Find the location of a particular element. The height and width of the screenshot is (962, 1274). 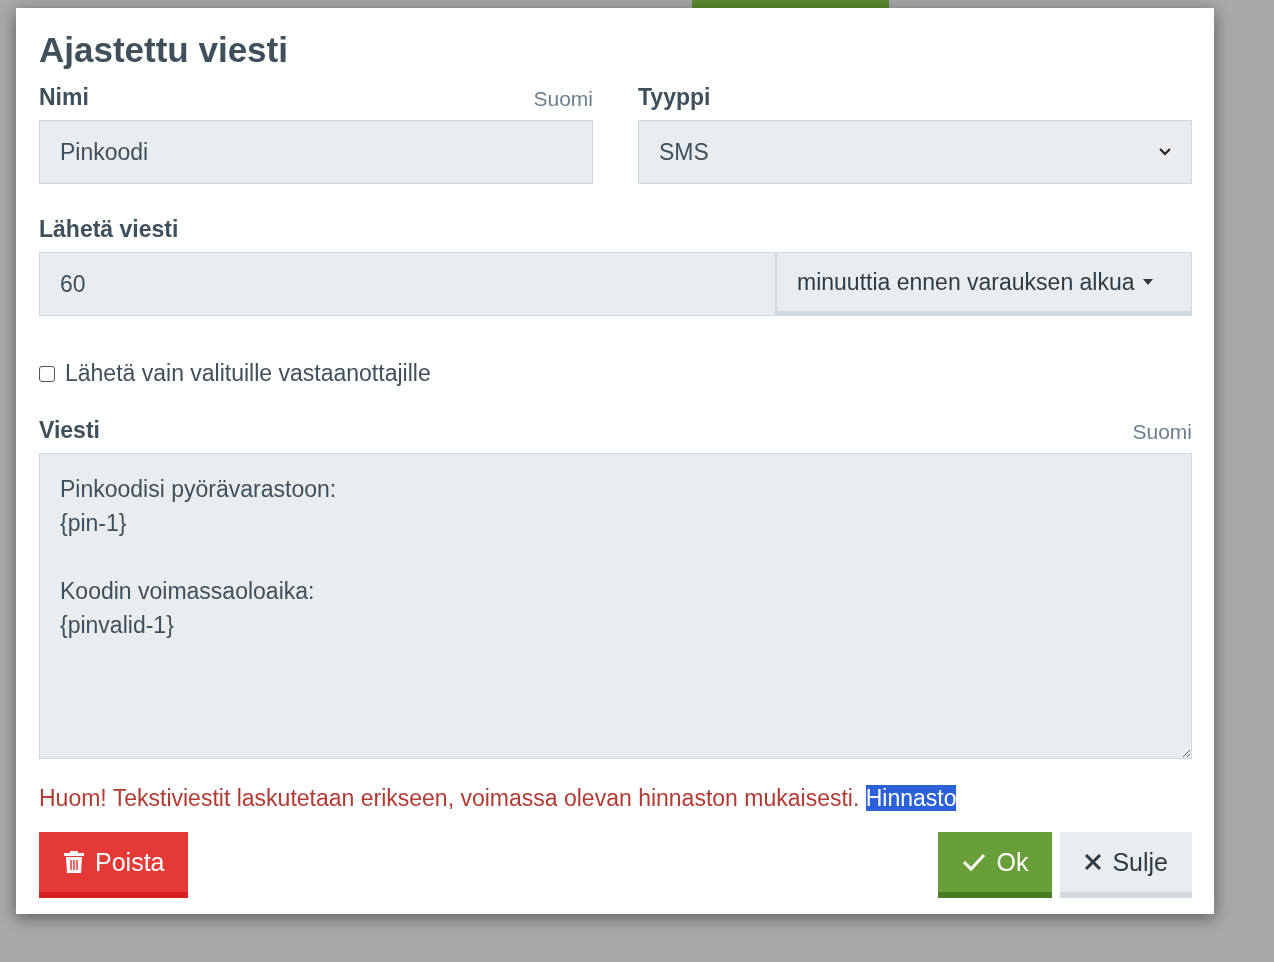

minutes-input: 60 is located at coordinates (407, 284).